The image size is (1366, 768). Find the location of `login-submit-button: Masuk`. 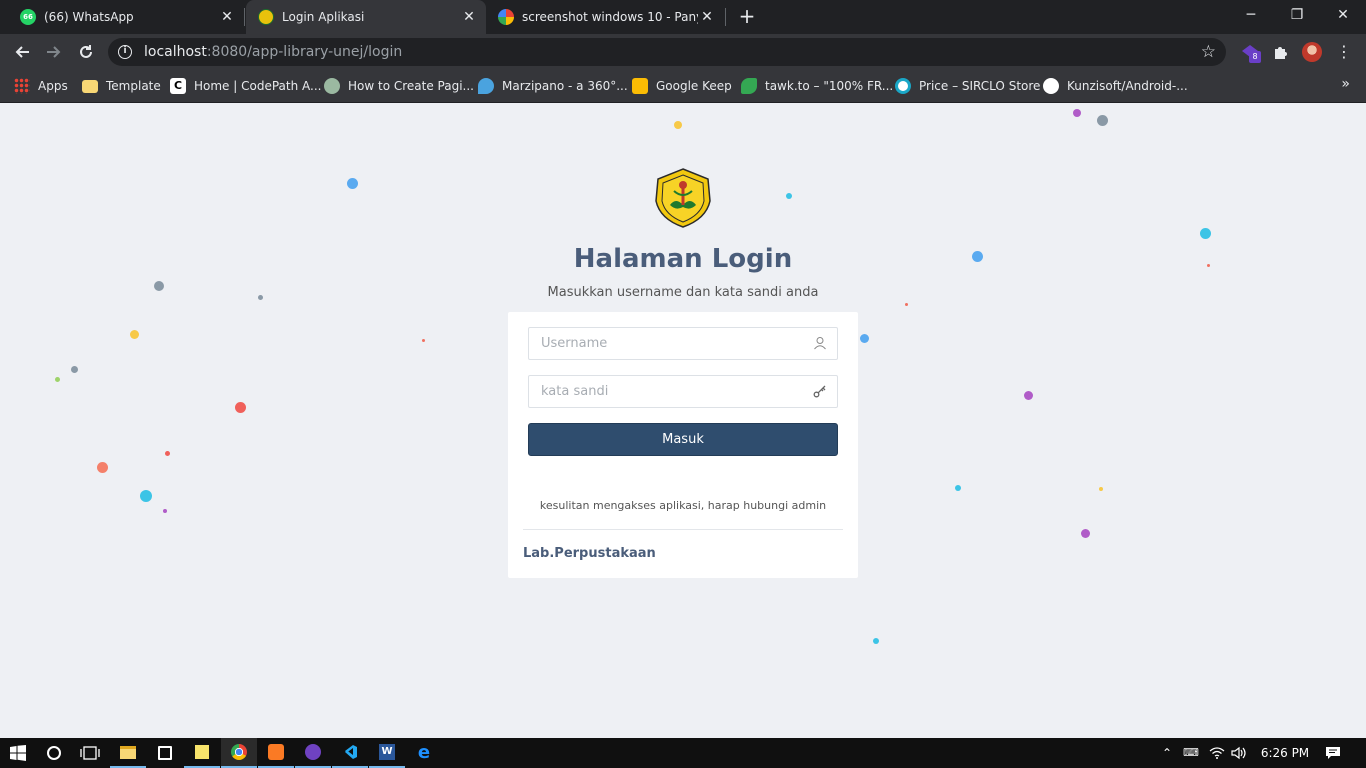

login-submit-button: Masuk is located at coordinates (683, 439).